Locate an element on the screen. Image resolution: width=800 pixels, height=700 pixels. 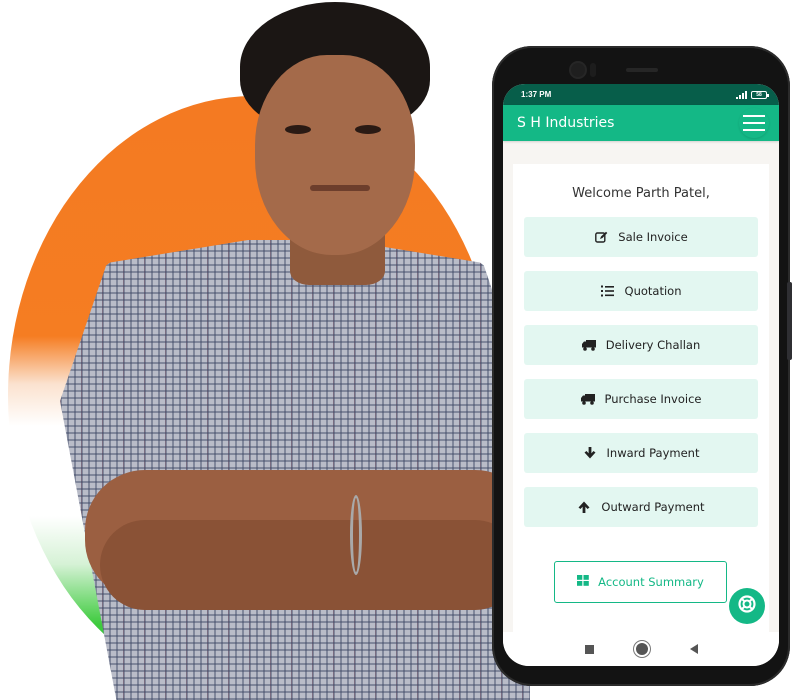
battery-icon: 58 is located at coordinates (760, 94).